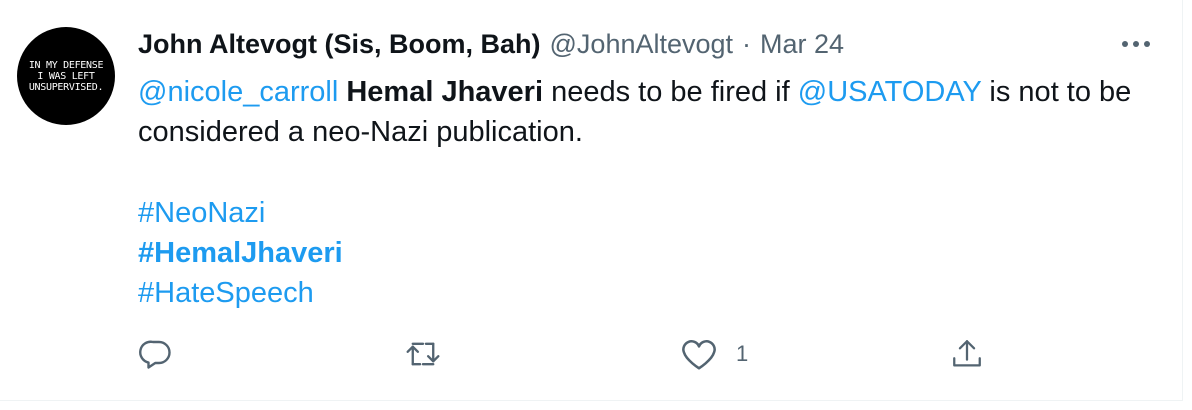  What do you see at coordinates (742, 353) in the screenshot?
I see `like-count: 1` at bounding box center [742, 353].